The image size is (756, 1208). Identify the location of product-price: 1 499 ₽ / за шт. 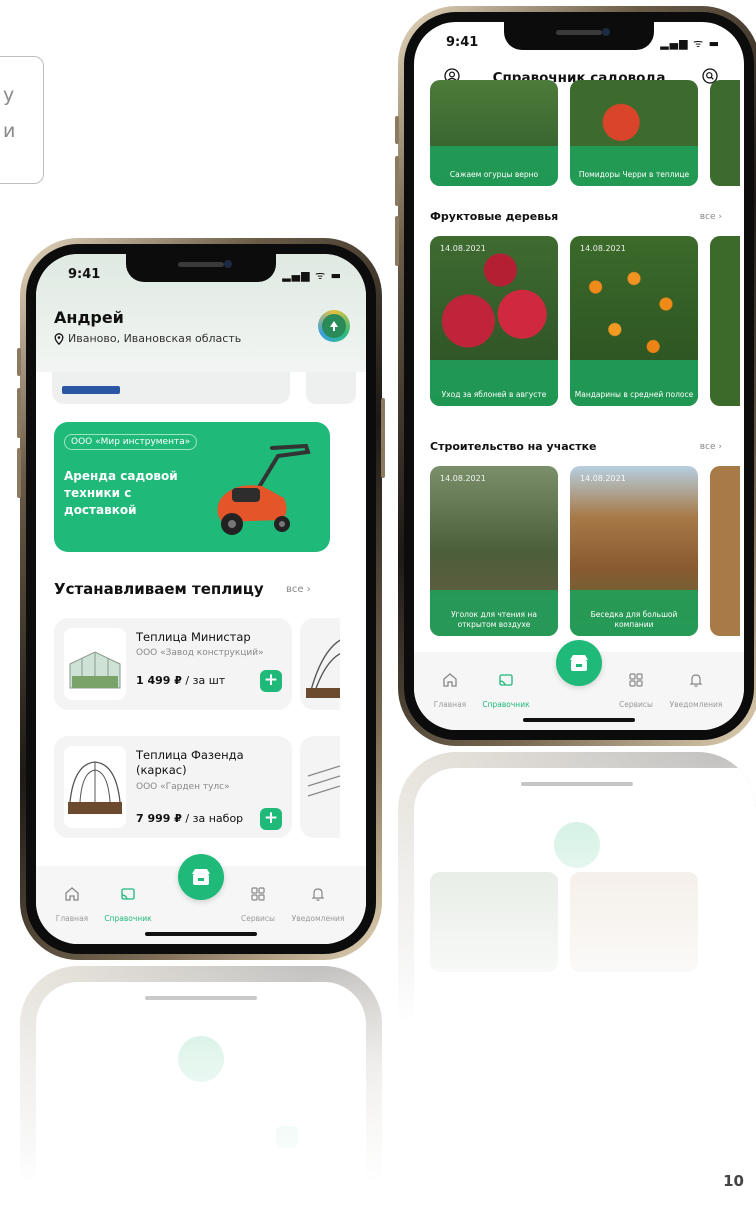
(181, 680).